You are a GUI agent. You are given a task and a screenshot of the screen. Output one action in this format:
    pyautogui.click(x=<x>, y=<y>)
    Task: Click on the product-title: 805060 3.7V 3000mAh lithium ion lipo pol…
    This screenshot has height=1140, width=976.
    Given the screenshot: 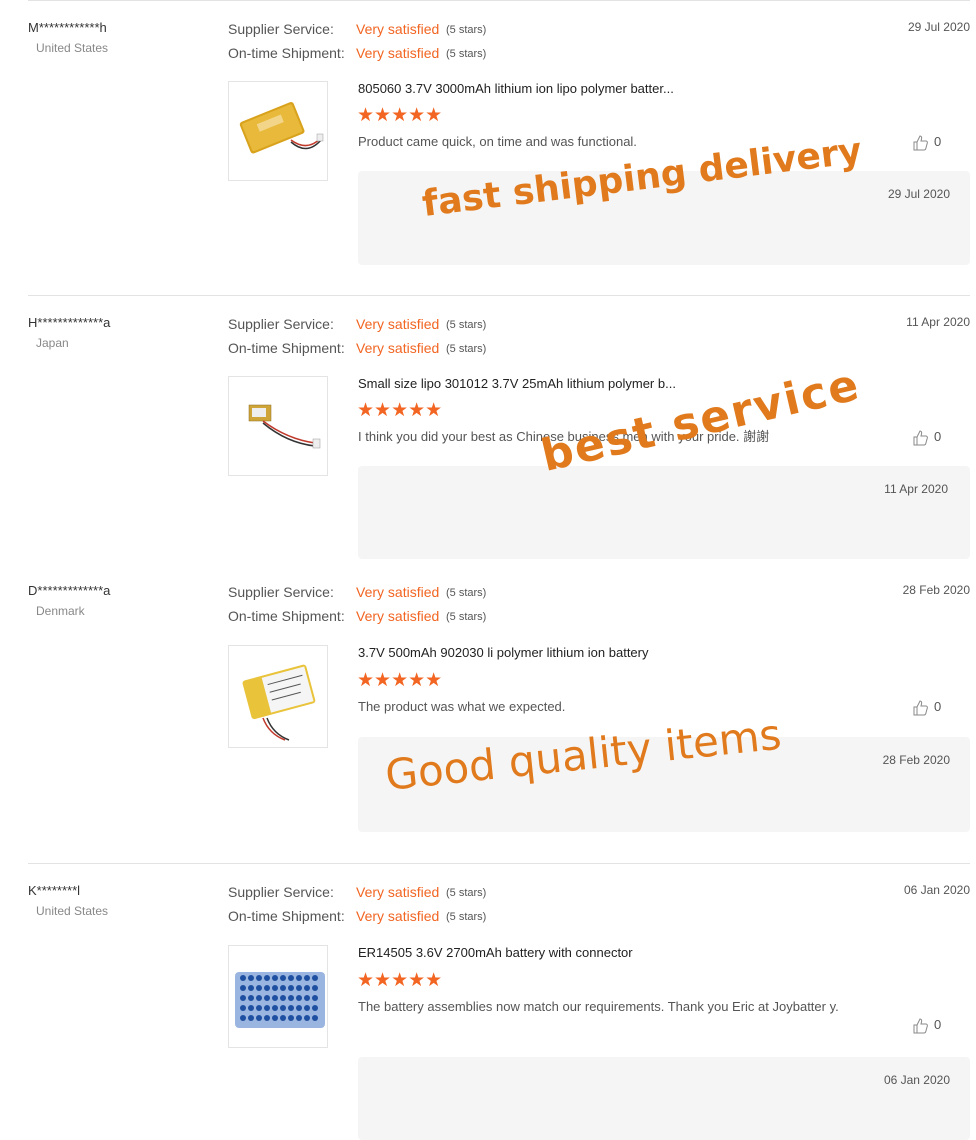 What is the action you would take?
    pyautogui.click(x=516, y=88)
    